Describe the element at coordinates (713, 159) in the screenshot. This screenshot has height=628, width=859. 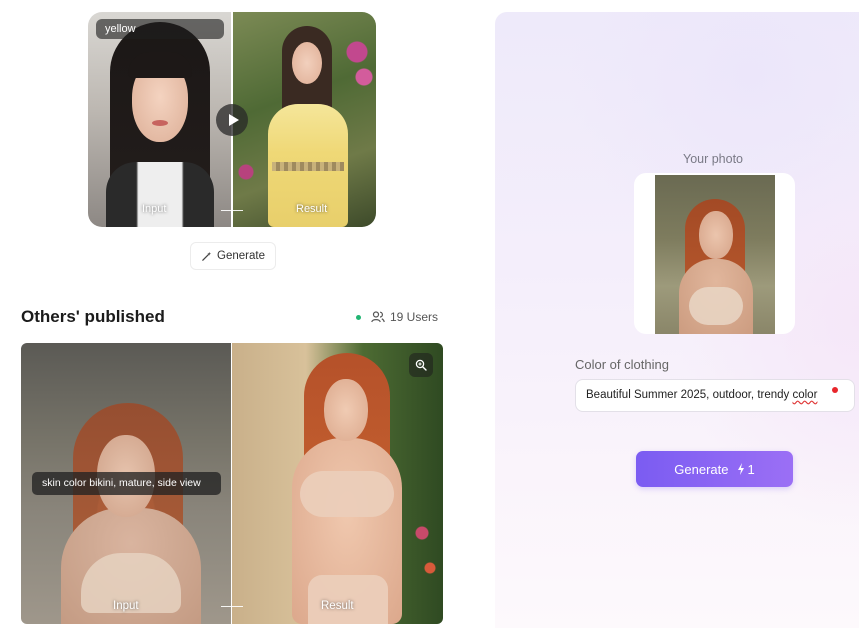
I see `your-photo-label: Your photo` at that location.